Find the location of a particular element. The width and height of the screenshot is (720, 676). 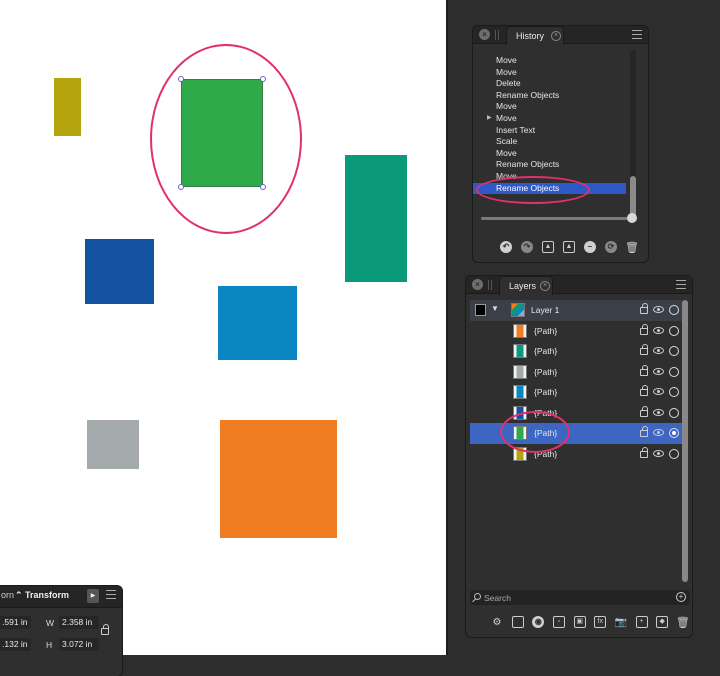

layer-row-icons is located at coordinates (661, 453).